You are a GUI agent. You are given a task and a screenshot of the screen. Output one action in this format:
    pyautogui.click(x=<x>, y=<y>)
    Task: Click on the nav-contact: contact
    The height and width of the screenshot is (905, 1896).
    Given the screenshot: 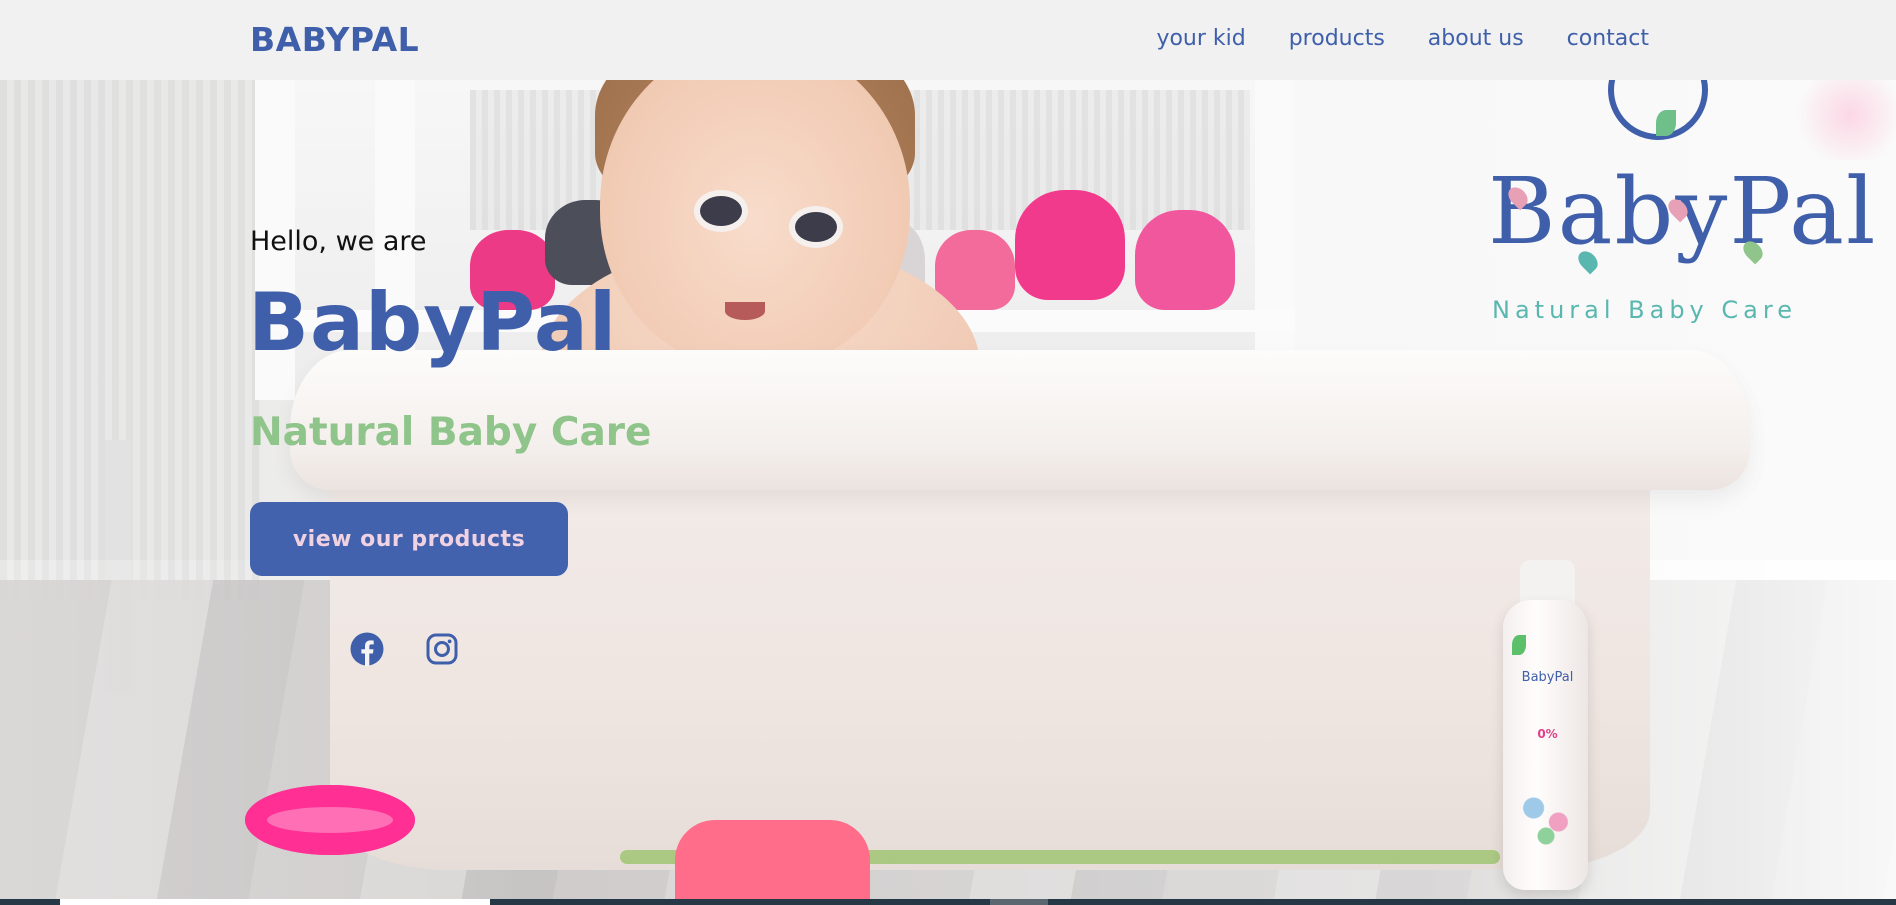 What is the action you would take?
    pyautogui.click(x=1608, y=38)
    